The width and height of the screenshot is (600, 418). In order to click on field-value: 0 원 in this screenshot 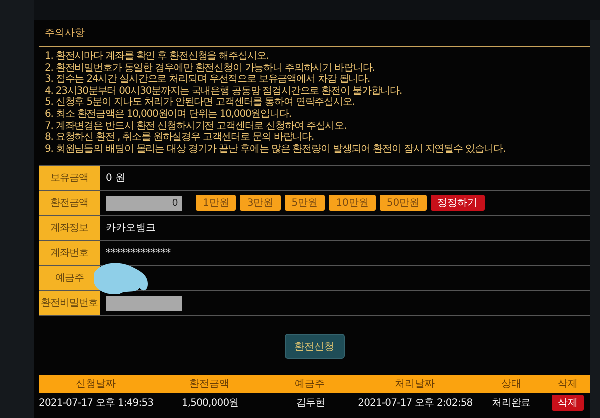, I will do `click(116, 179)`.